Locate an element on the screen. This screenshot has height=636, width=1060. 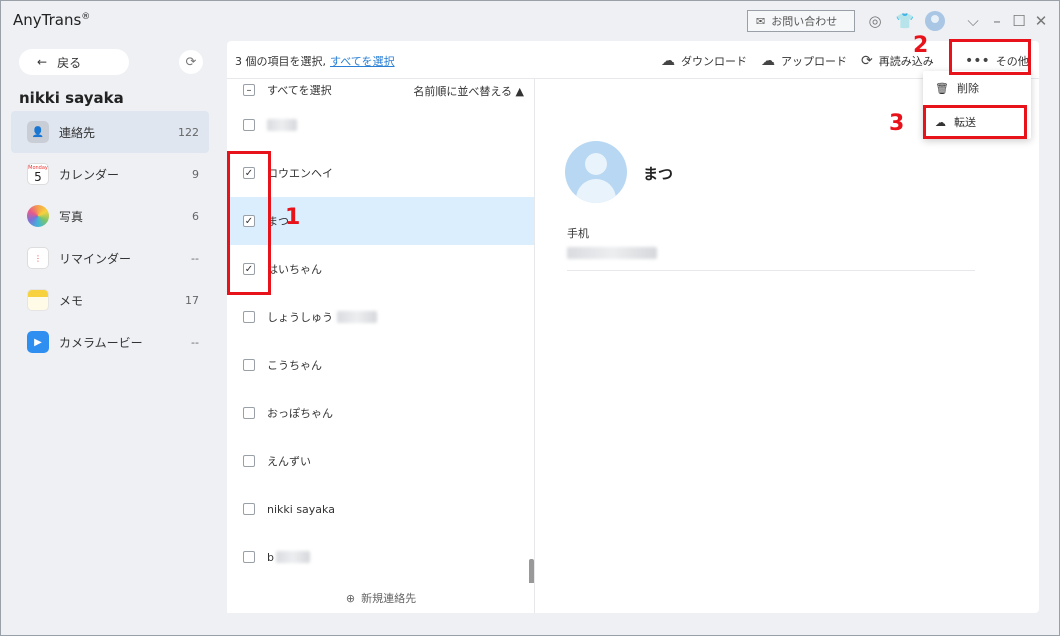
plus-circle-icon: ⊕ is located at coordinates (350, 598).